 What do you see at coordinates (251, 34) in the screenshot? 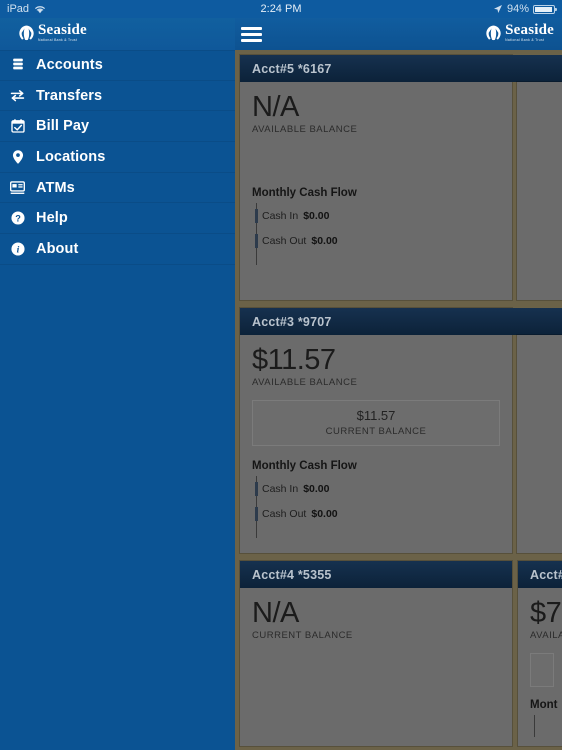
I see `hamburger-menu-icon` at bounding box center [251, 34].